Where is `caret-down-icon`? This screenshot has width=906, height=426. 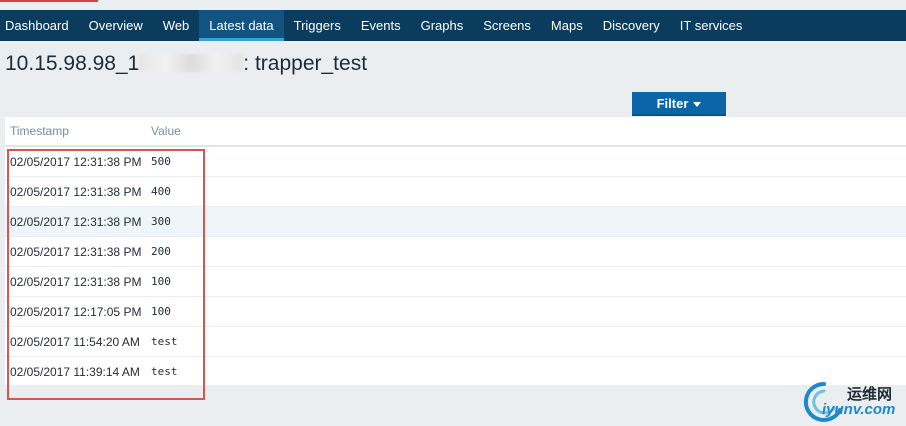 caret-down-icon is located at coordinates (697, 104).